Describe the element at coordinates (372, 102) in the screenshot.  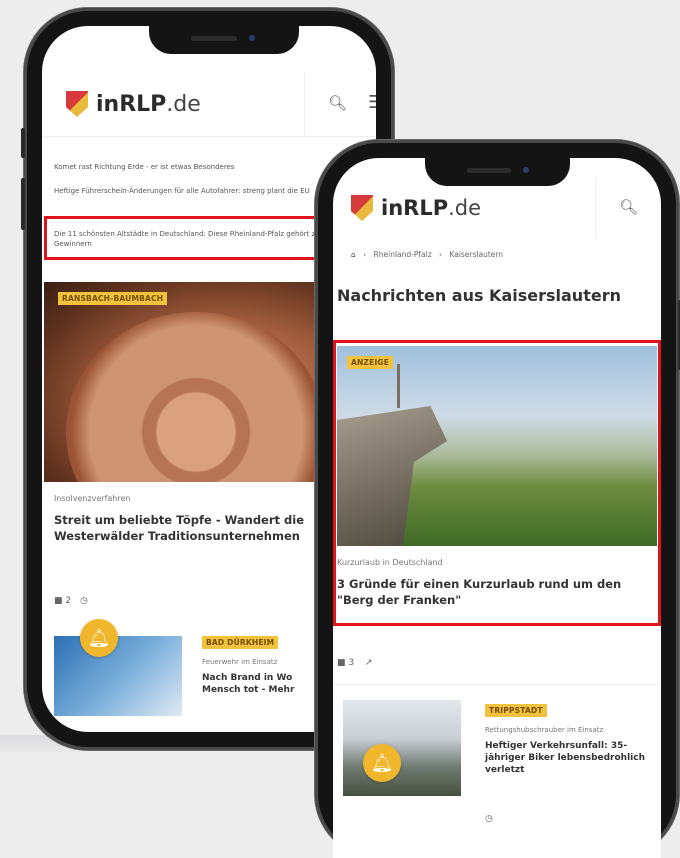
I see `menu-icon: ☰` at that location.